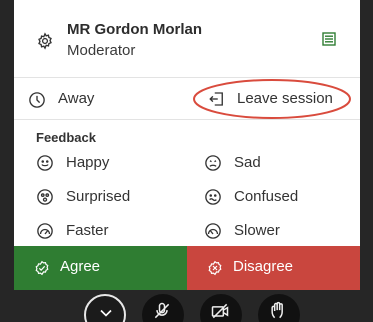  I want to click on user-role: Moderator, so click(101, 50).